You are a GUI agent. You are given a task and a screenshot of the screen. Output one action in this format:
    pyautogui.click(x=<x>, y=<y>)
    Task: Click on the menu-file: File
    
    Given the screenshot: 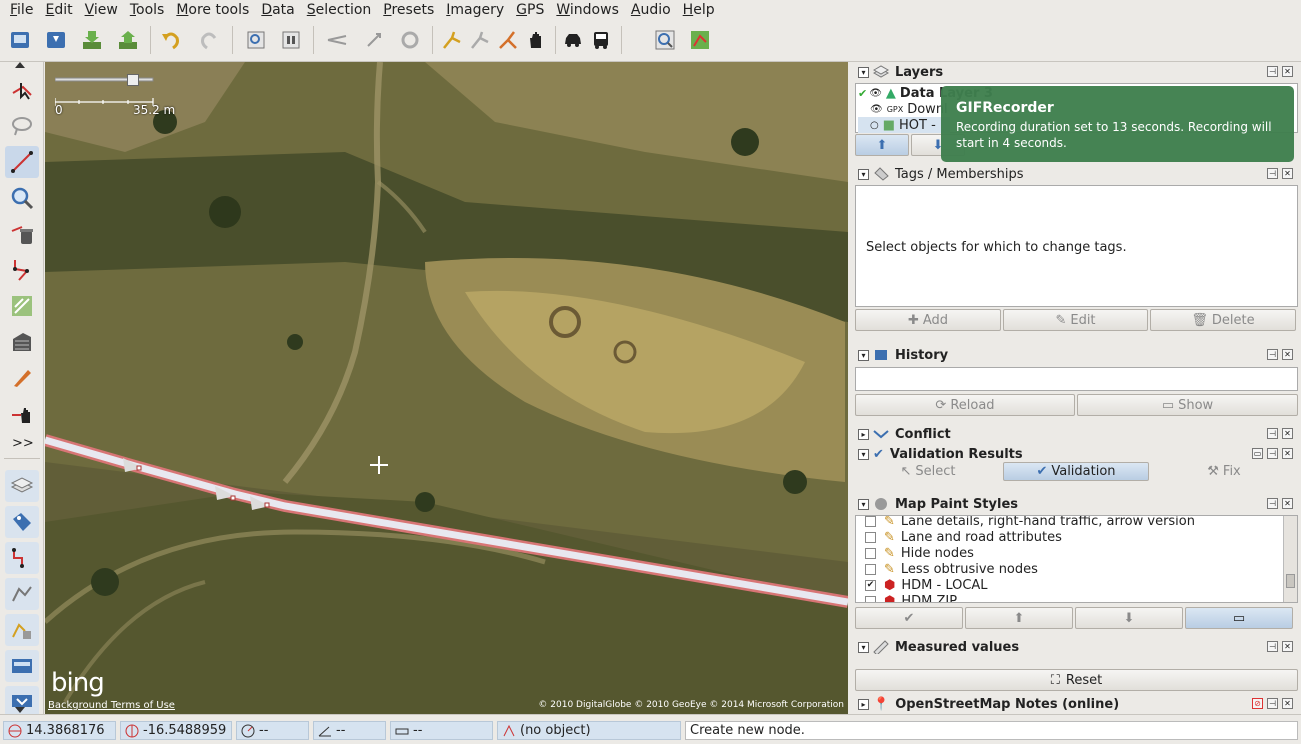 What is the action you would take?
    pyautogui.click(x=21, y=10)
    